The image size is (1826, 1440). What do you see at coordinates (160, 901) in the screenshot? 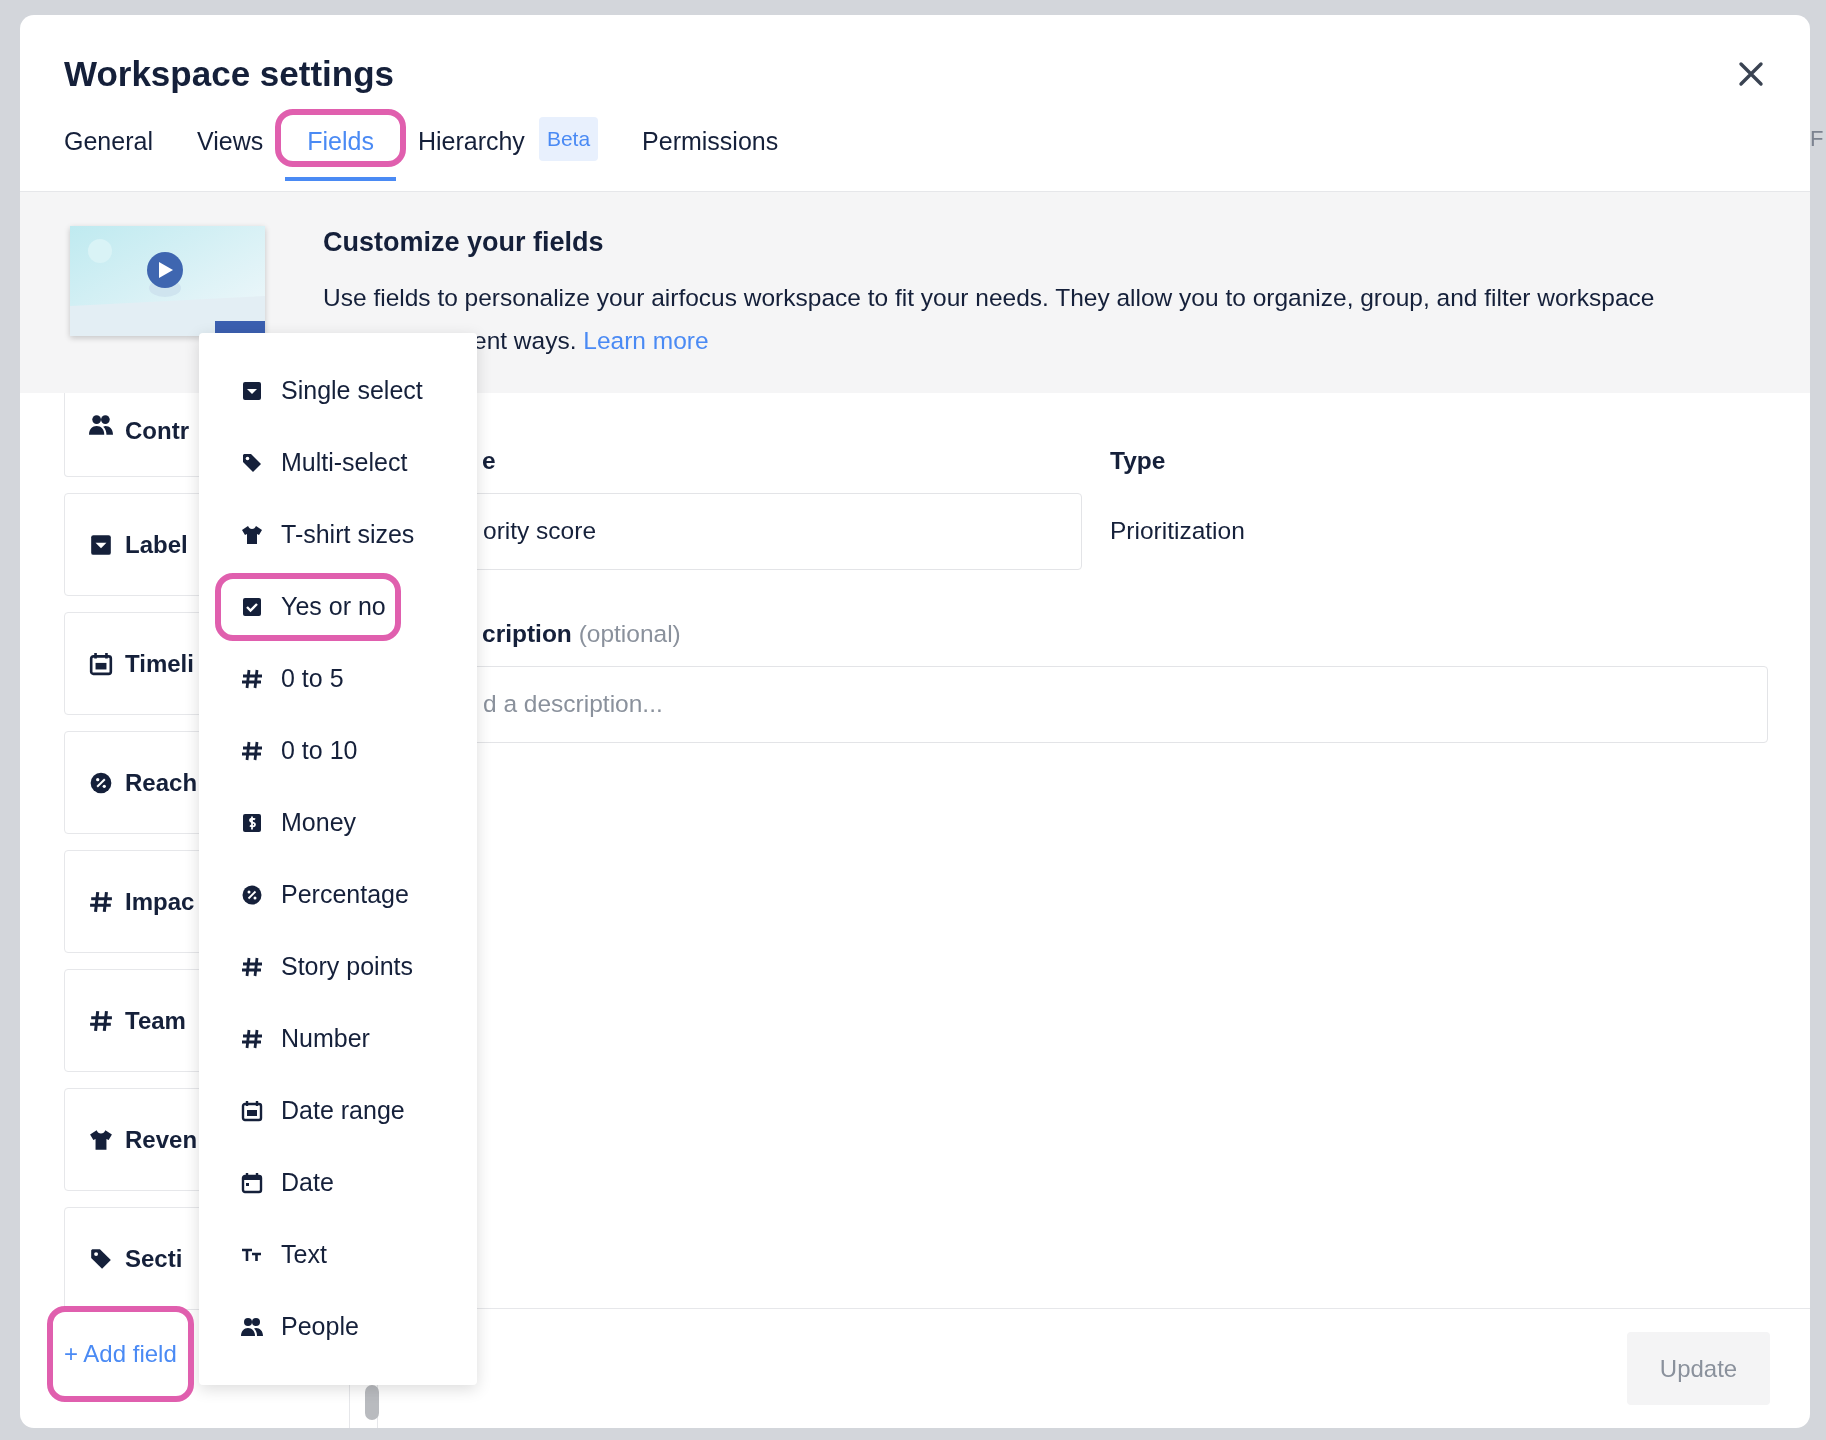
I see `field-name: Impac` at bounding box center [160, 901].